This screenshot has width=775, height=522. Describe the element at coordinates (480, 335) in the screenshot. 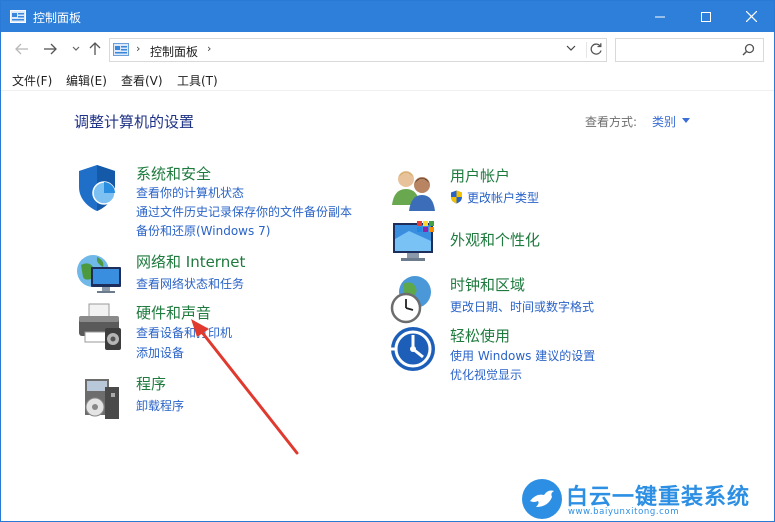

I see `heading-ease-of-access: 轻松使用` at that location.